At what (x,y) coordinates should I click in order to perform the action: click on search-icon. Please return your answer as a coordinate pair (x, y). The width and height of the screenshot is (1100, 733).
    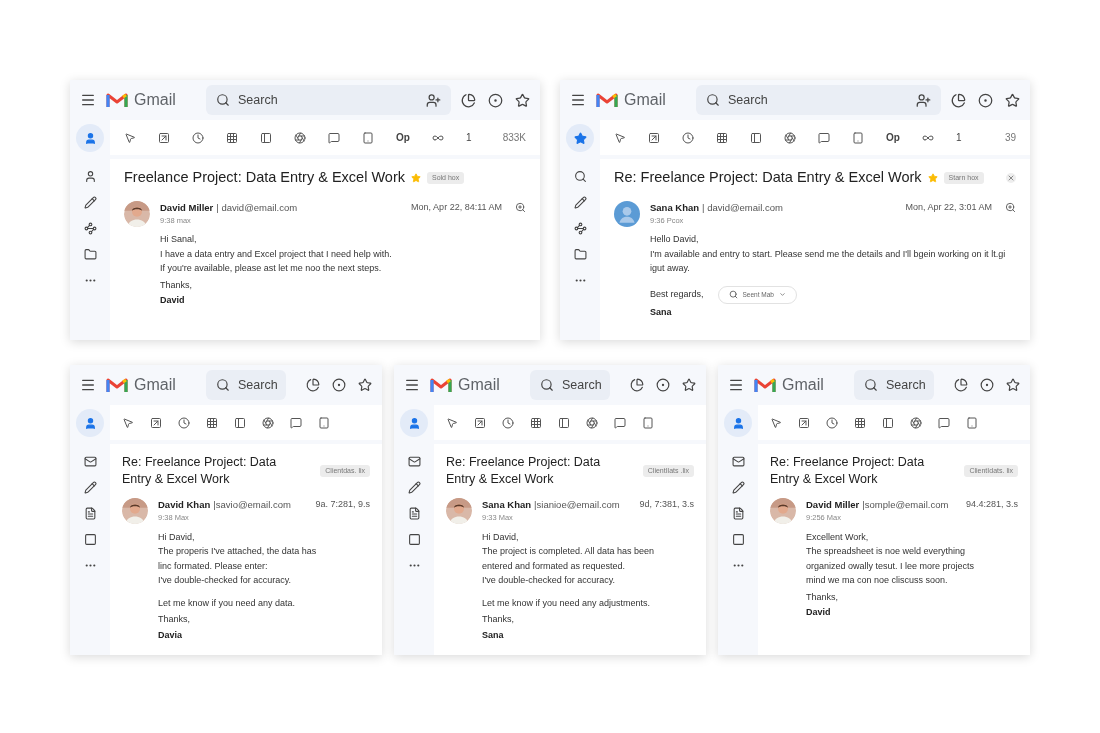
    Looking at the image, I should click on (580, 176).